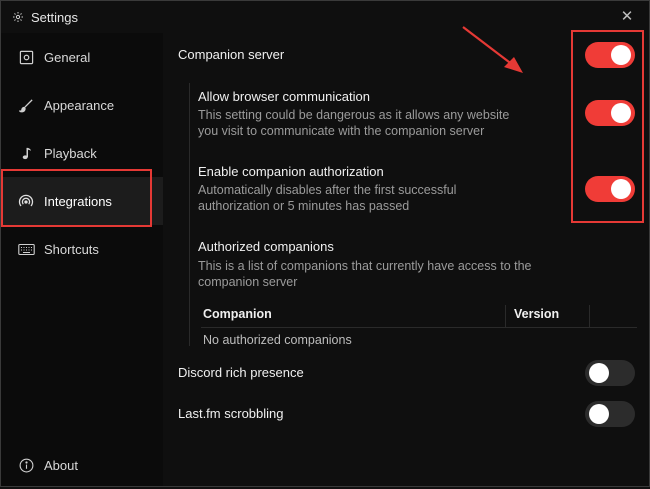 The height and width of the screenshot is (489, 650). Describe the element at coordinates (26, 153) in the screenshot. I see `music-note-icon` at that location.